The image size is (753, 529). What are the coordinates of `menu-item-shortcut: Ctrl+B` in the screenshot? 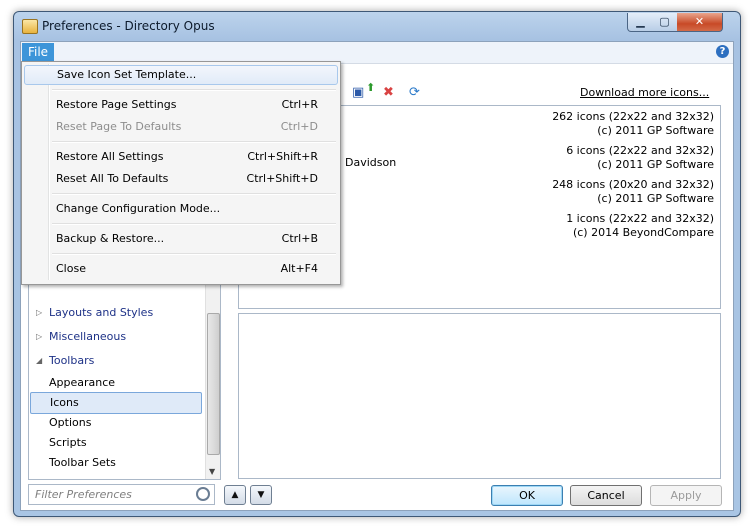 It's located at (299, 238).